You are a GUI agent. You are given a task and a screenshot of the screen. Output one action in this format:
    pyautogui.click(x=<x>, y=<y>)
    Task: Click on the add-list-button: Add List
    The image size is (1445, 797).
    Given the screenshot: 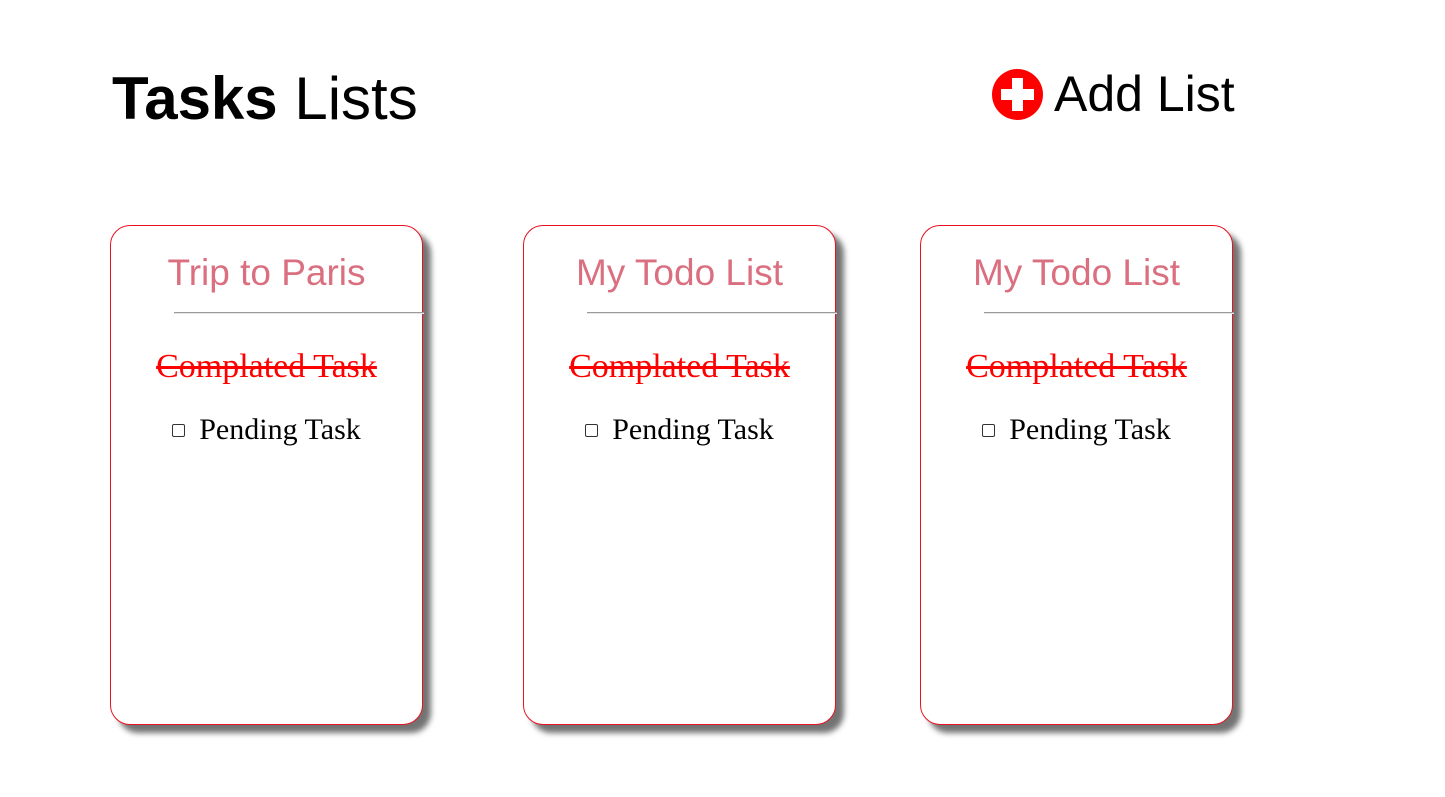 What is the action you would take?
    pyautogui.click(x=1113, y=94)
    